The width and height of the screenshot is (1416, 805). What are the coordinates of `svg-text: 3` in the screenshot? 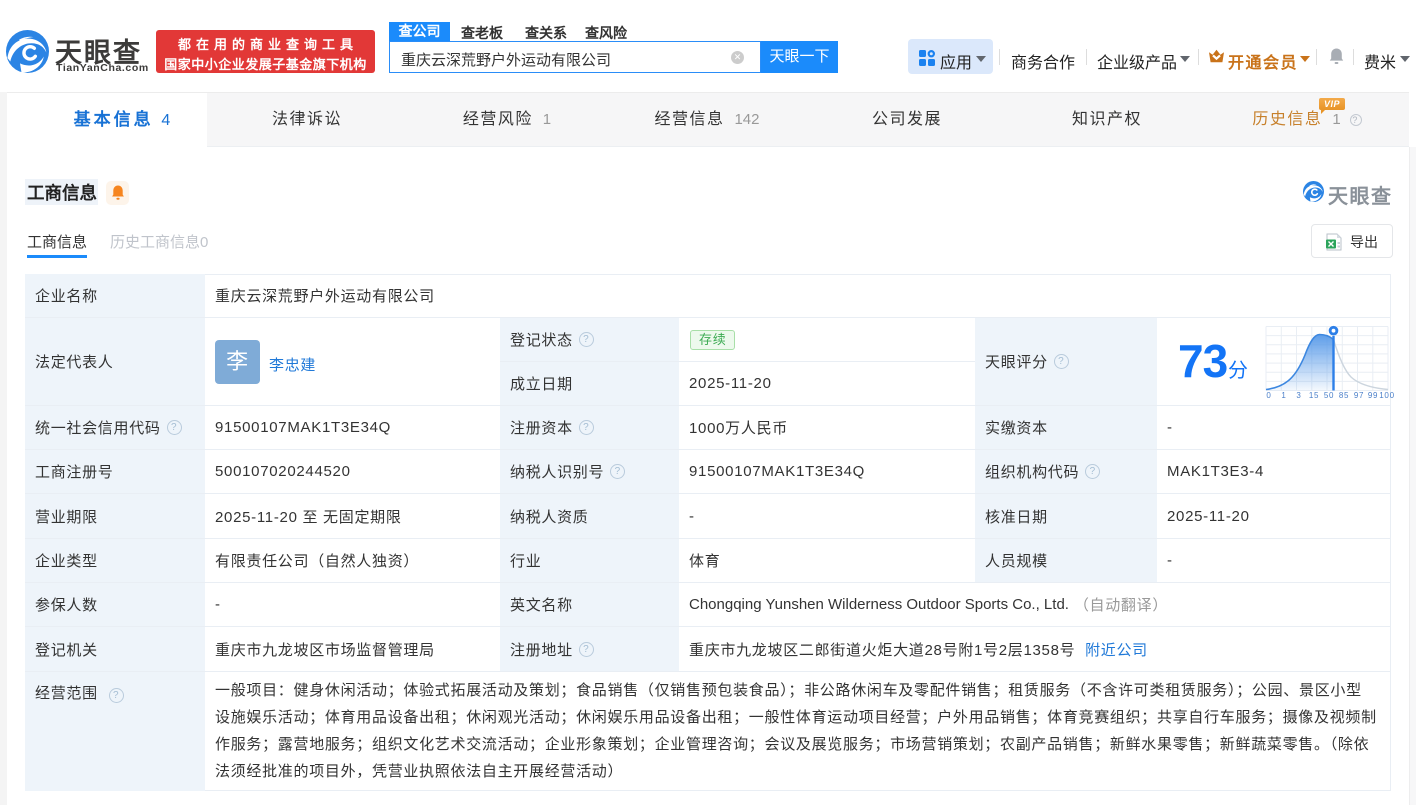 It's located at (1298, 395).